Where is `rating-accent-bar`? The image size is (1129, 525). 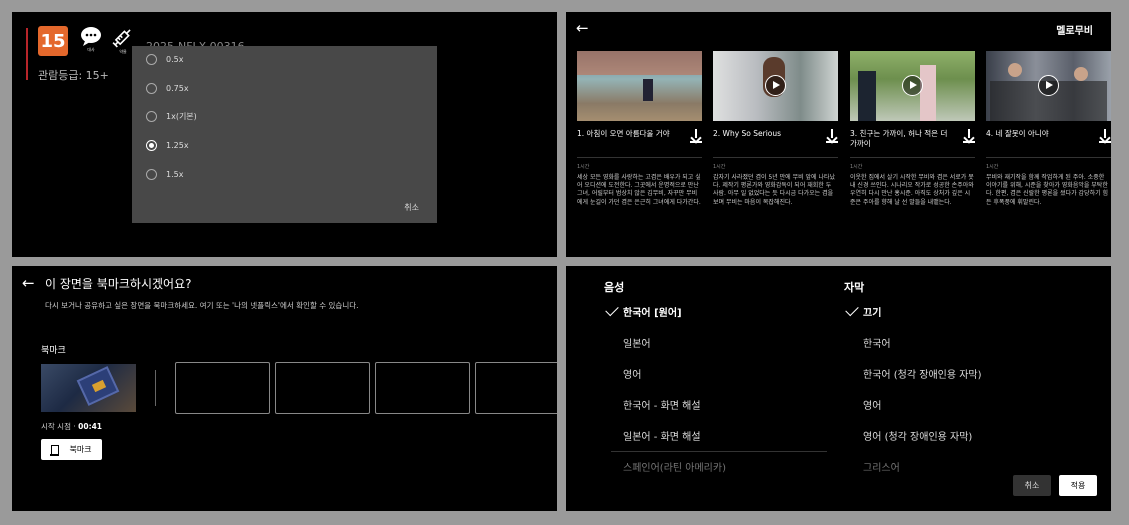
rating-accent-bar is located at coordinates (27, 54).